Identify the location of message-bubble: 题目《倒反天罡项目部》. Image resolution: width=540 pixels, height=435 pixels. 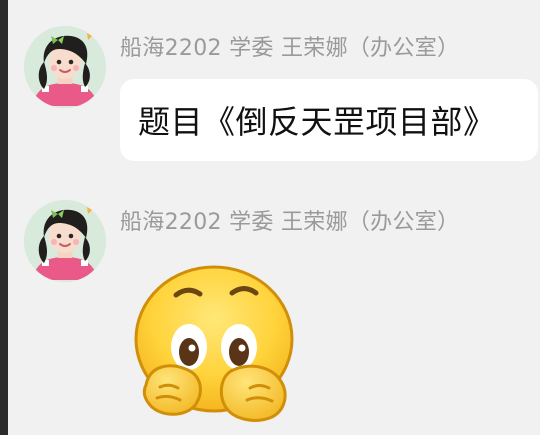
(329, 120).